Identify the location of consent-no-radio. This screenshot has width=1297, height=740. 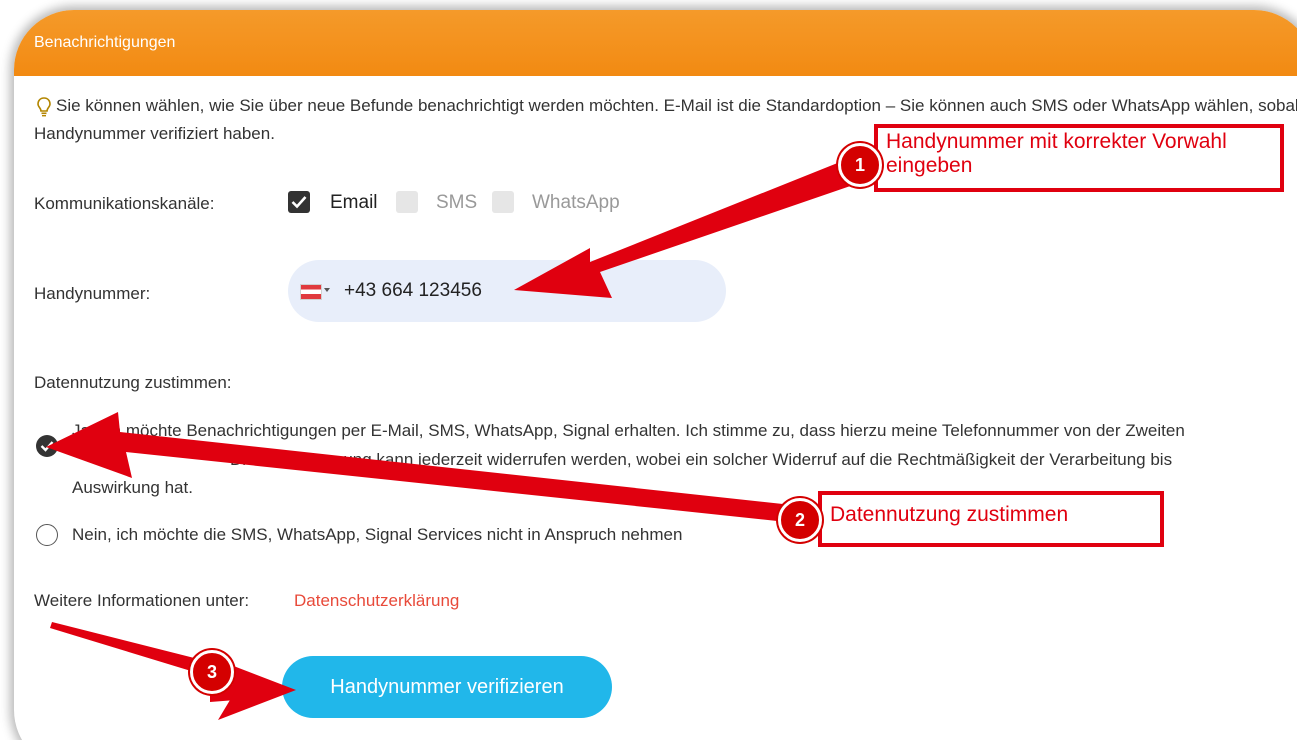
(47, 535).